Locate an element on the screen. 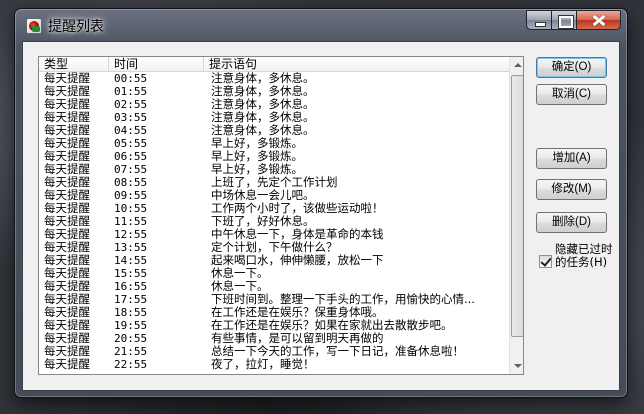 This screenshot has width=644, height=414. row-time-cell: 14:55 is located at coordinates (131, 260).